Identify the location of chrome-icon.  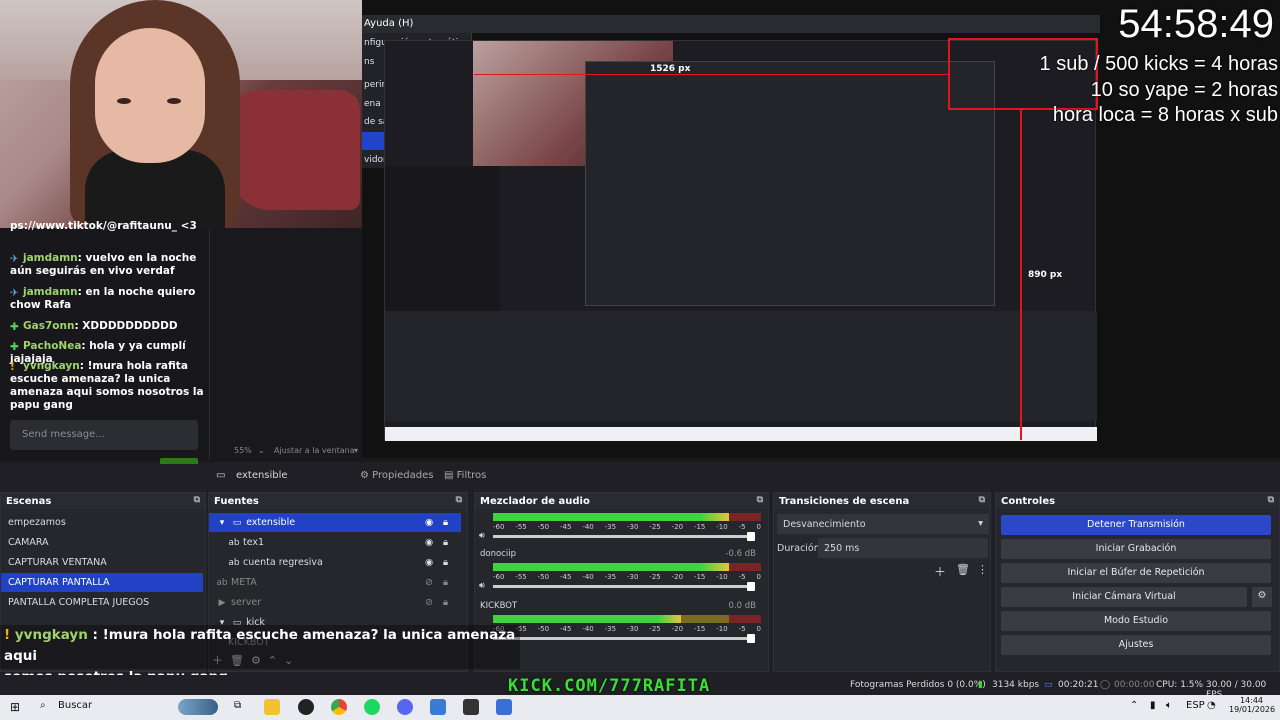
(339, 707).